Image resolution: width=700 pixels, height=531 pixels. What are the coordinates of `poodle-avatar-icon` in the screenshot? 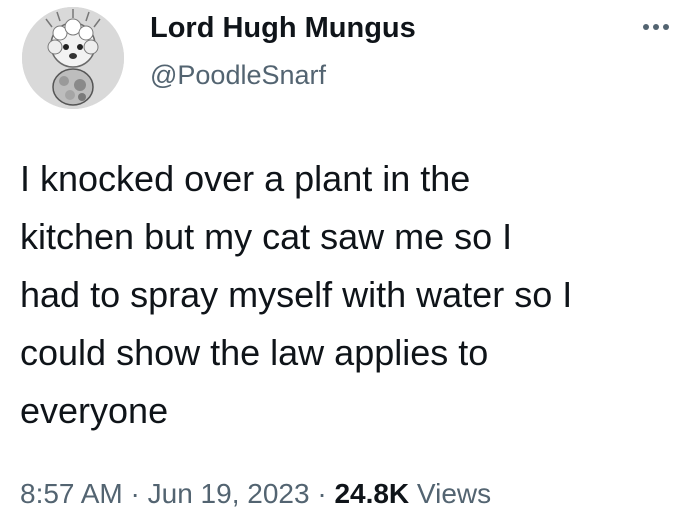 It's located at (73, 58).